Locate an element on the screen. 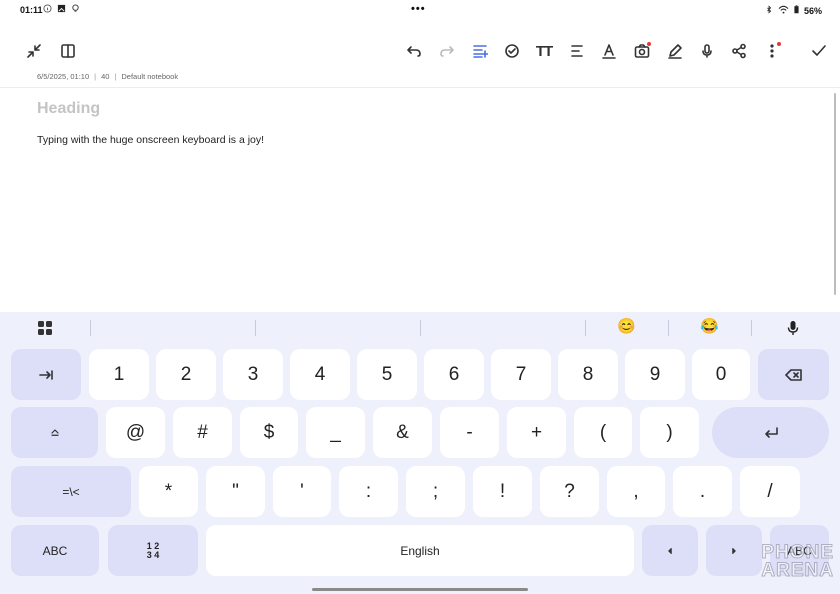  key-single-quote: ' is located at coordinates (302, 491).